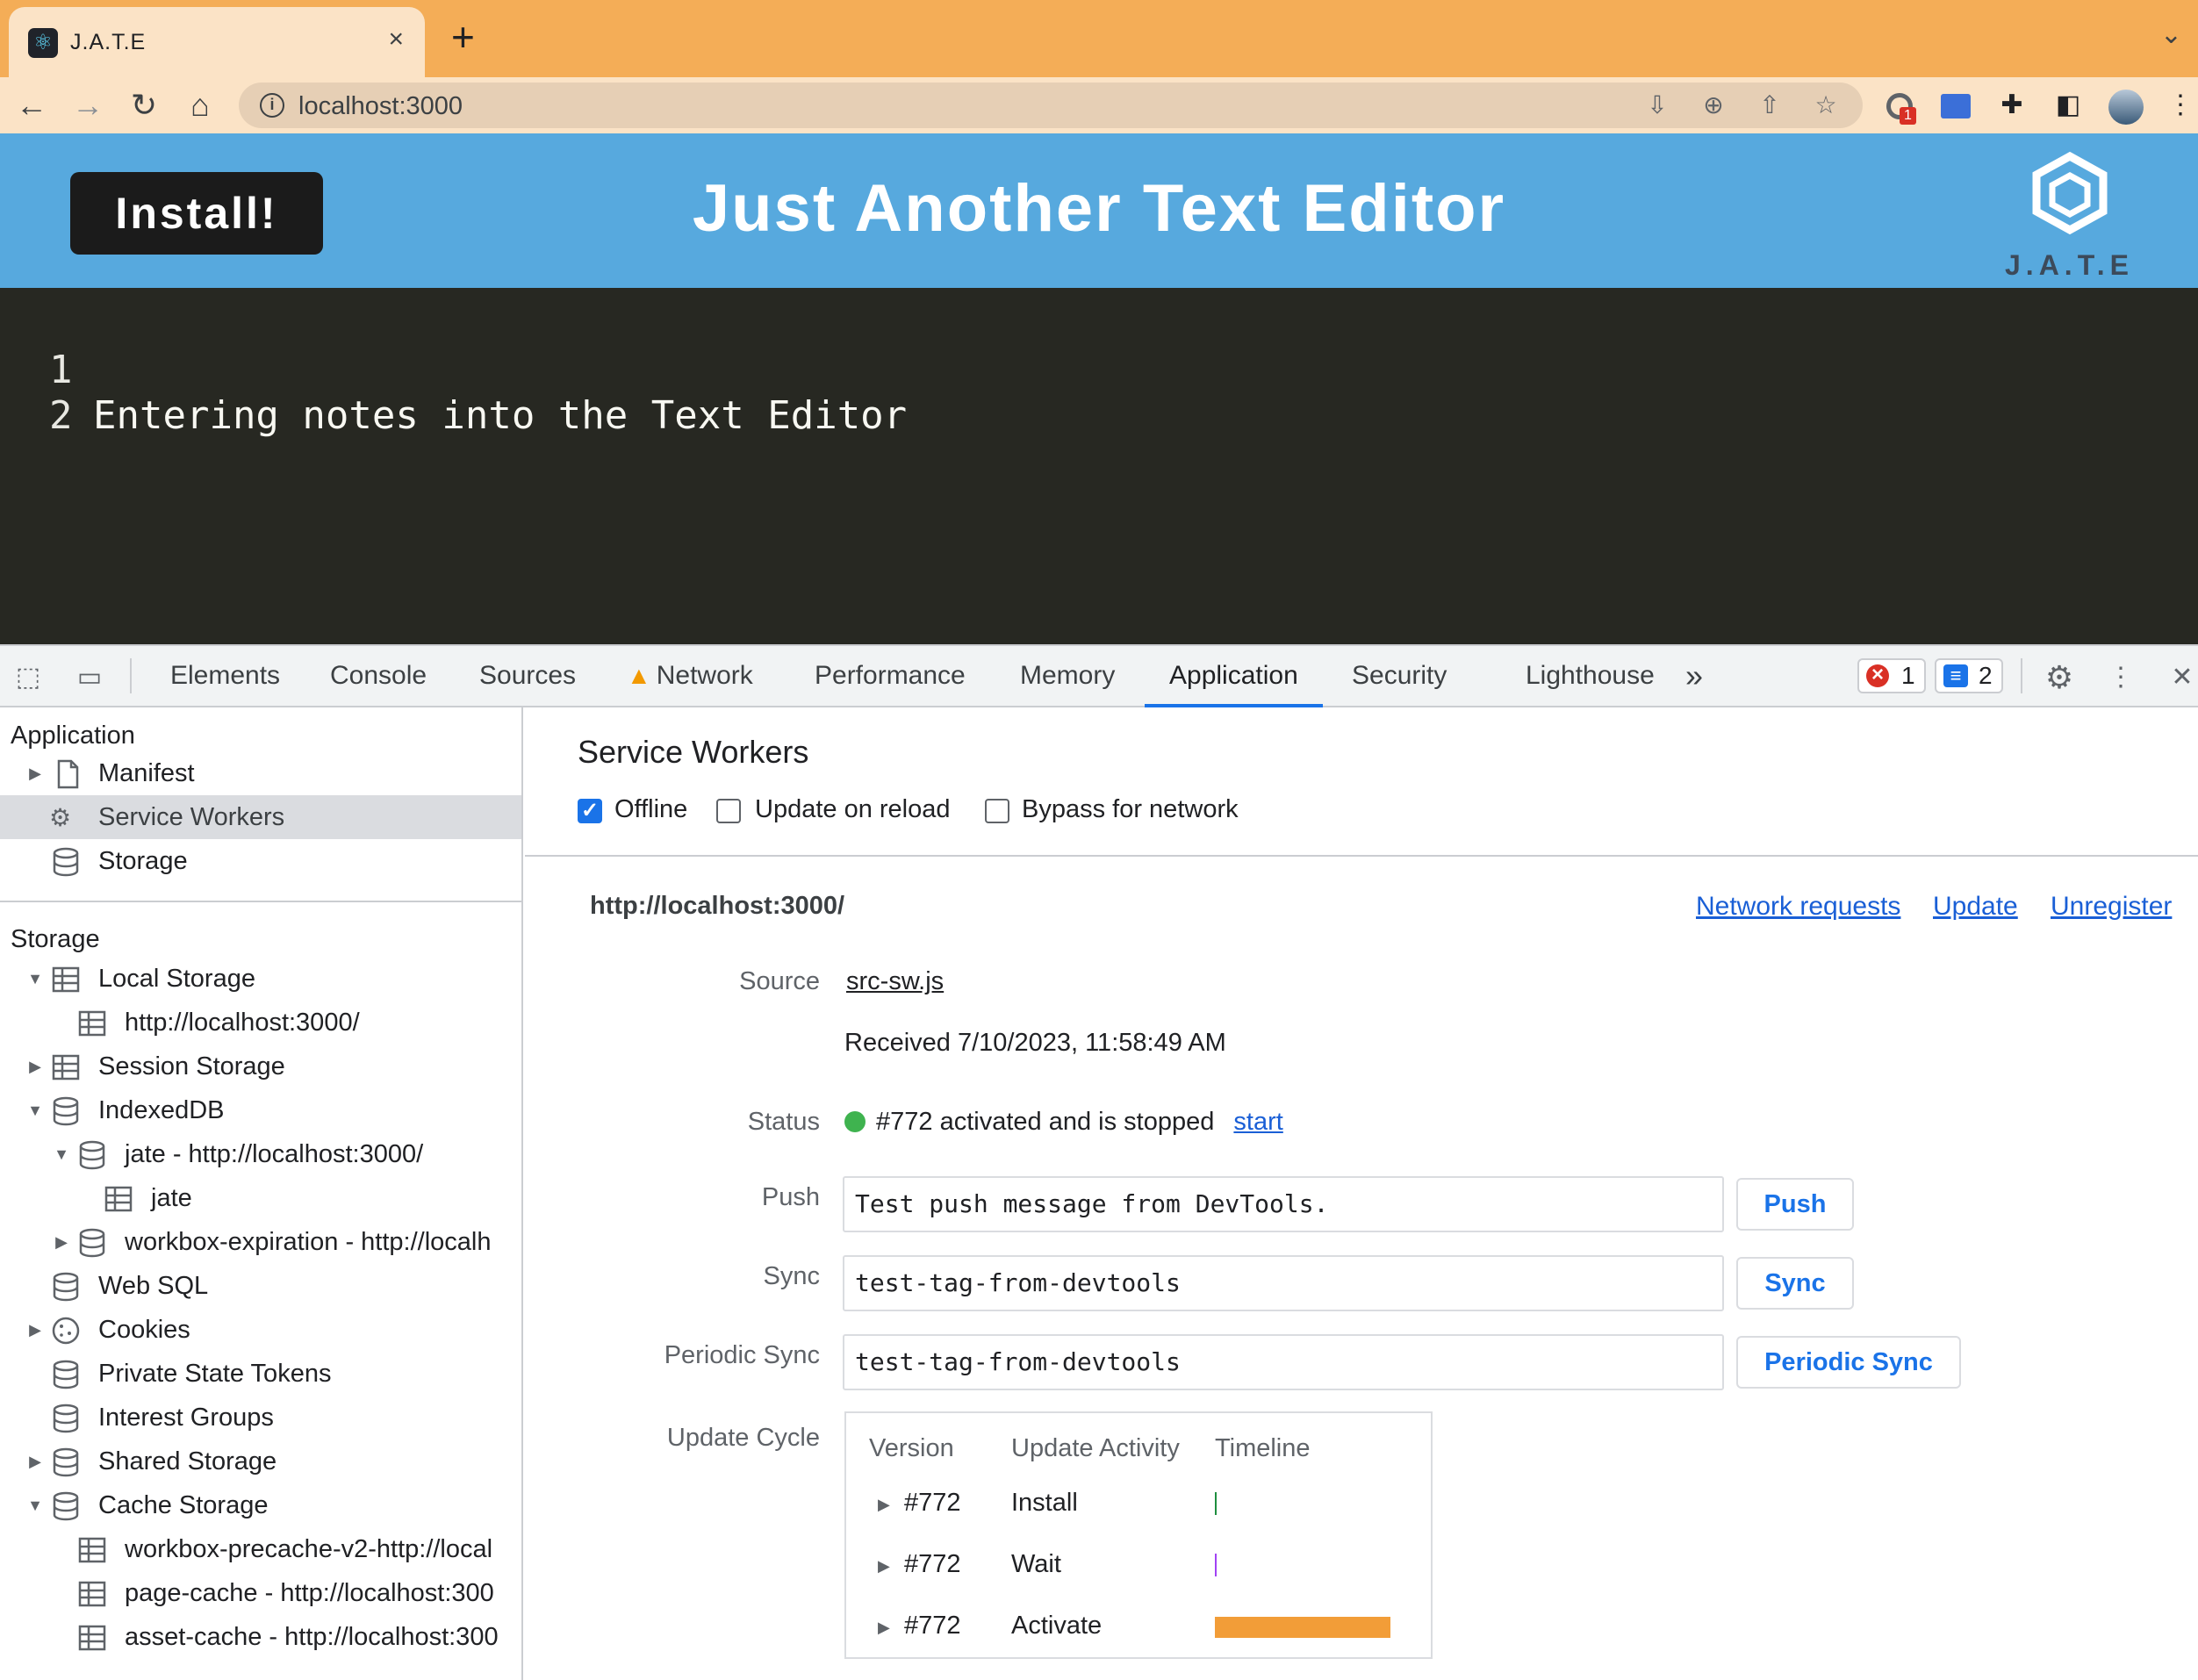  Describe the element at coordinates (1969, 675) in the screenshot. I see `message-count-badge: 2` at that location.